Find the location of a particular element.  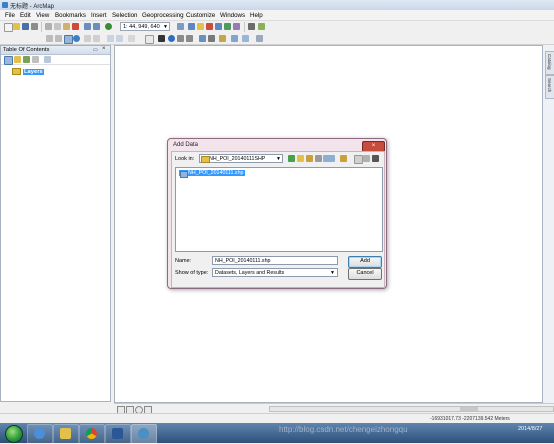

python-window-icon is located at coordinates (227, 26).